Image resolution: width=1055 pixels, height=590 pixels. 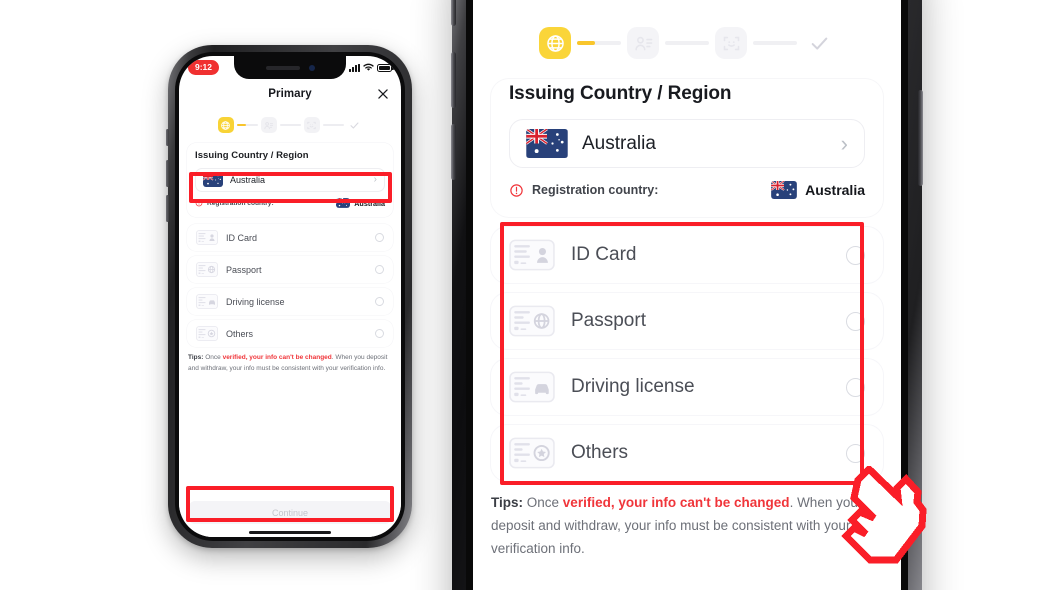 I want to click on status-bar-small: 9:12, so click(x=290, y=67).